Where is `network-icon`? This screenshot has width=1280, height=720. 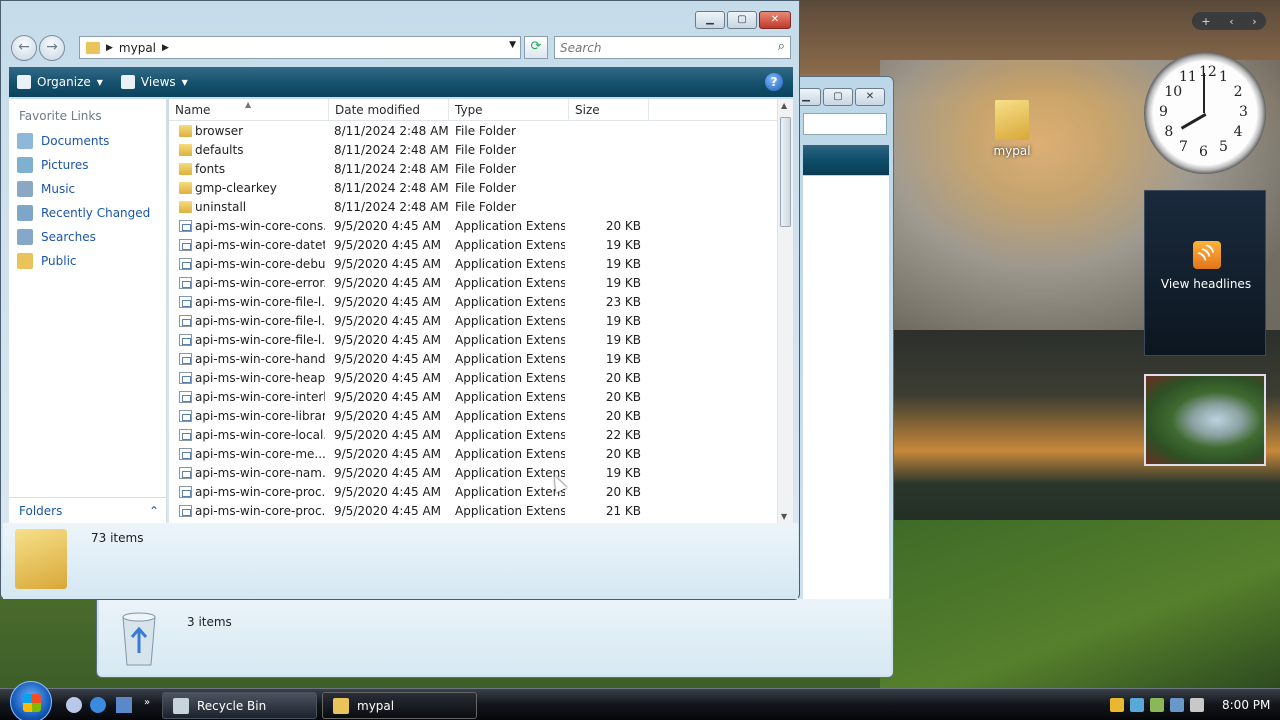 network-icon is located at coordinates (1177, 704).